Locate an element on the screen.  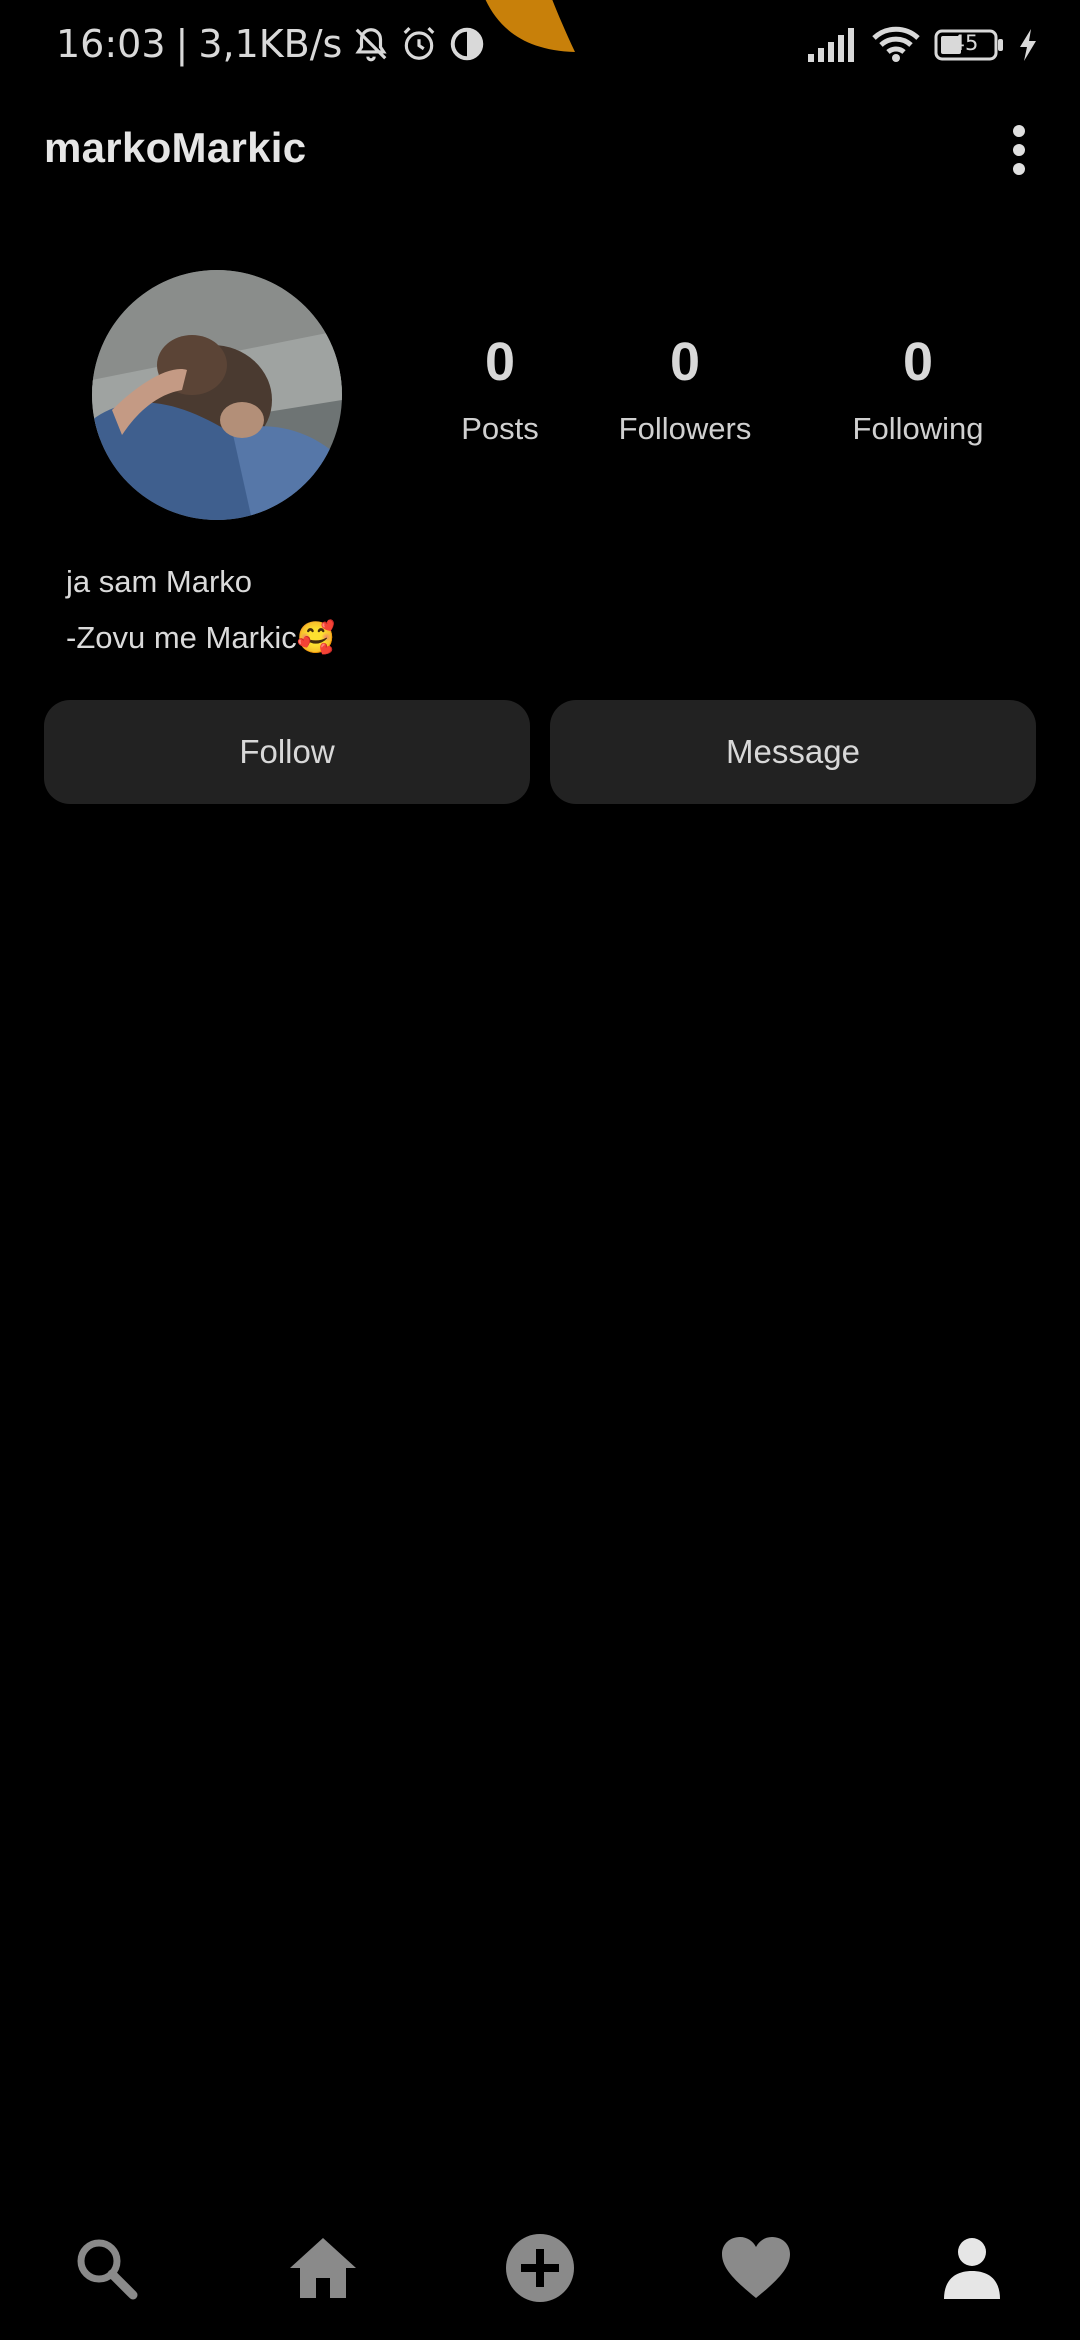
profile-stats: 0 Posts 0 Followers 0 Following is located at coordinates (720, 400).